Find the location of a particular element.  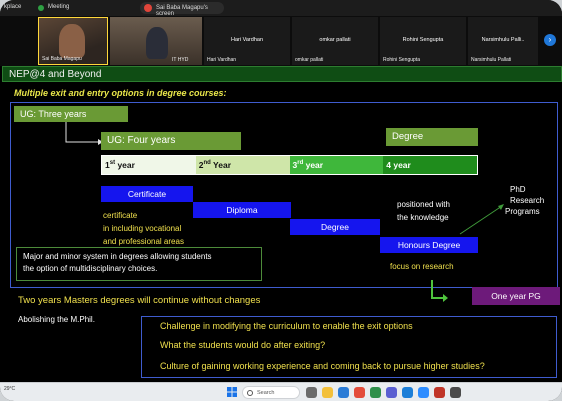

phd-text: Programs is located at coordinates (522, 211).